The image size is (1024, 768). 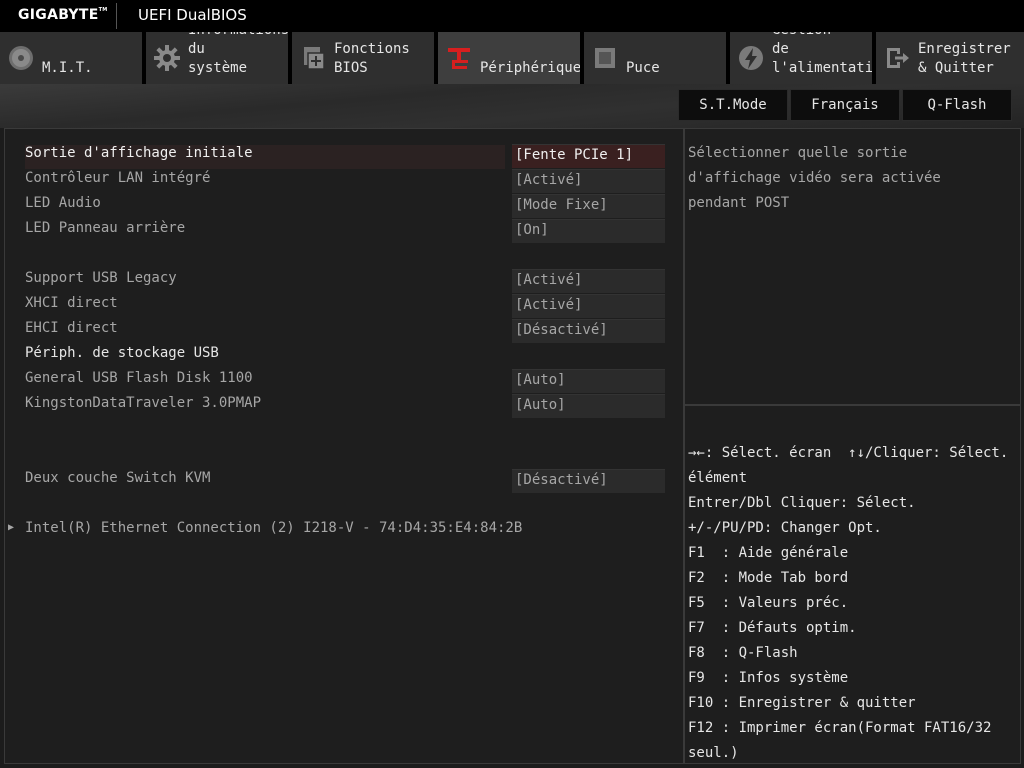 What do you see at coordinates (67, 68) in the screenshot?
I see `tab-label: M.I.T.` at bounding box center [67, 68].